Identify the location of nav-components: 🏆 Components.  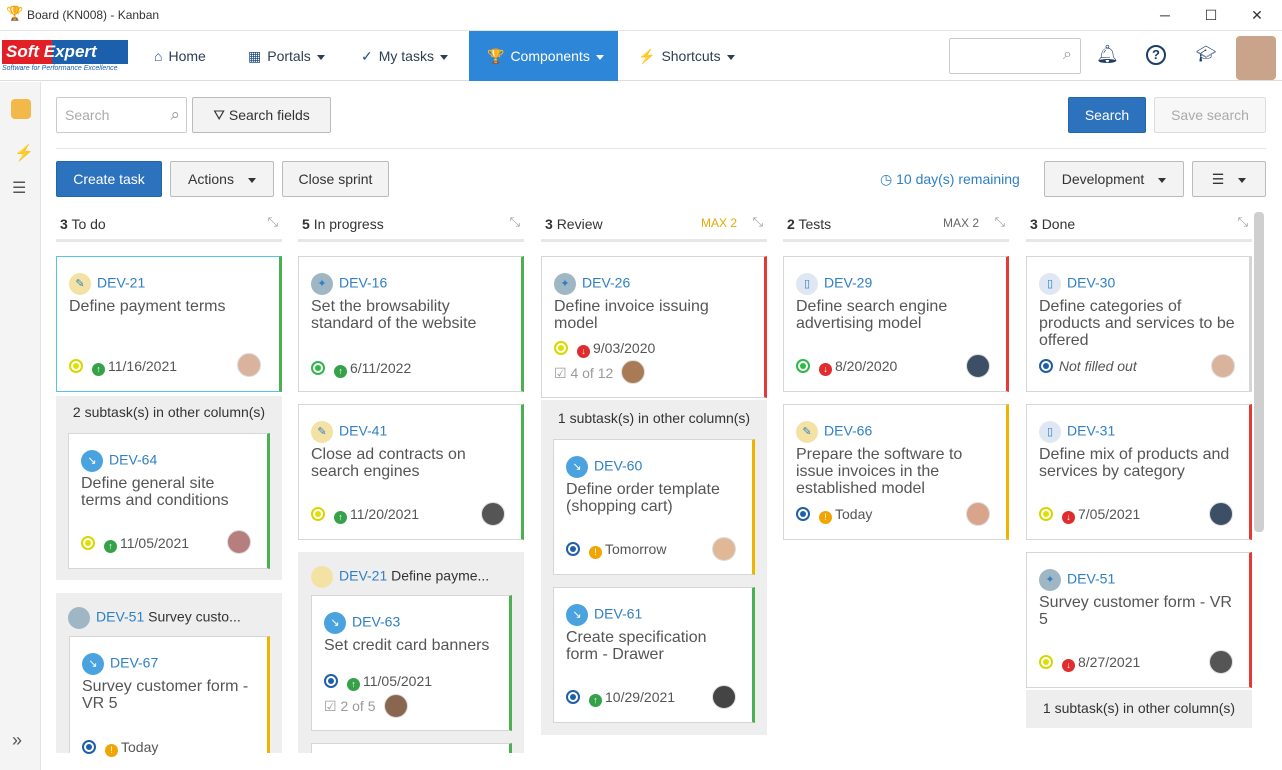
(543, 56).